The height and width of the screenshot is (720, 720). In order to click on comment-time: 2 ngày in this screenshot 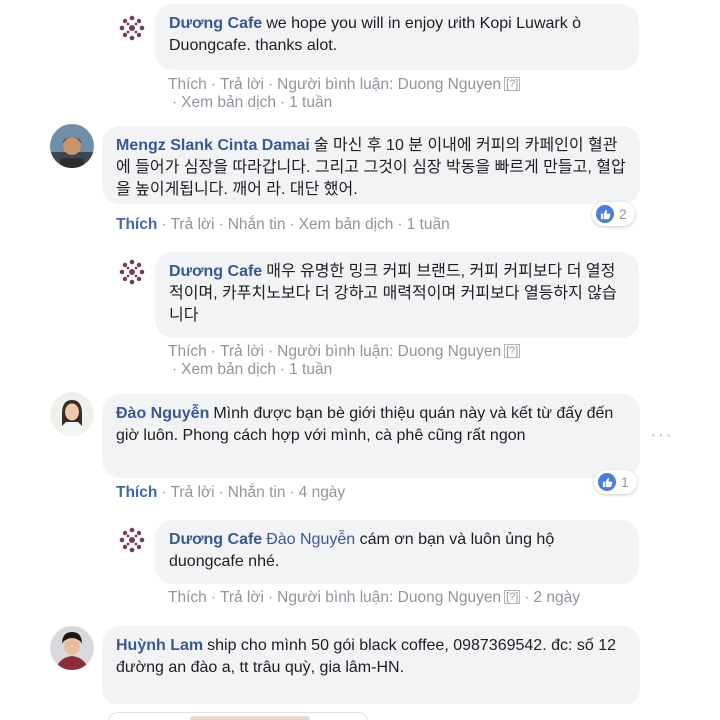, I will do `click(556, 597)`.